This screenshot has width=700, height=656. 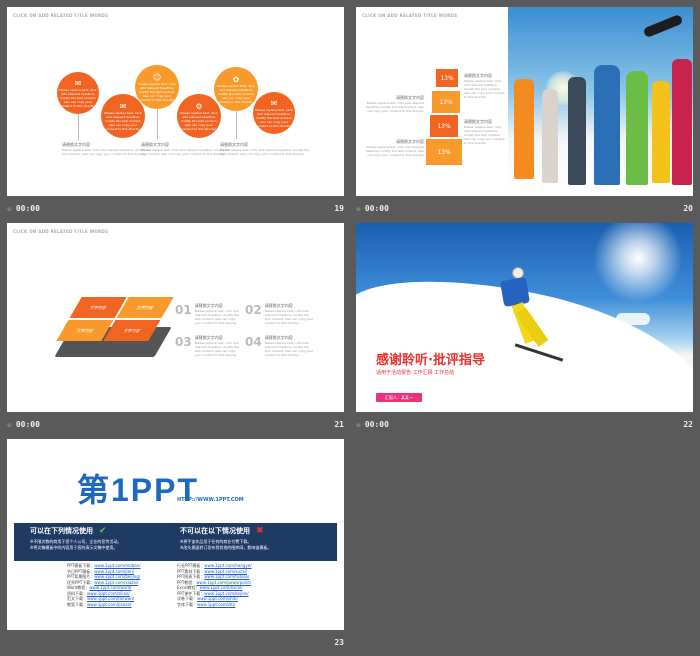 I want to click on smile-icon: ☺, so click(x=157, y=77).